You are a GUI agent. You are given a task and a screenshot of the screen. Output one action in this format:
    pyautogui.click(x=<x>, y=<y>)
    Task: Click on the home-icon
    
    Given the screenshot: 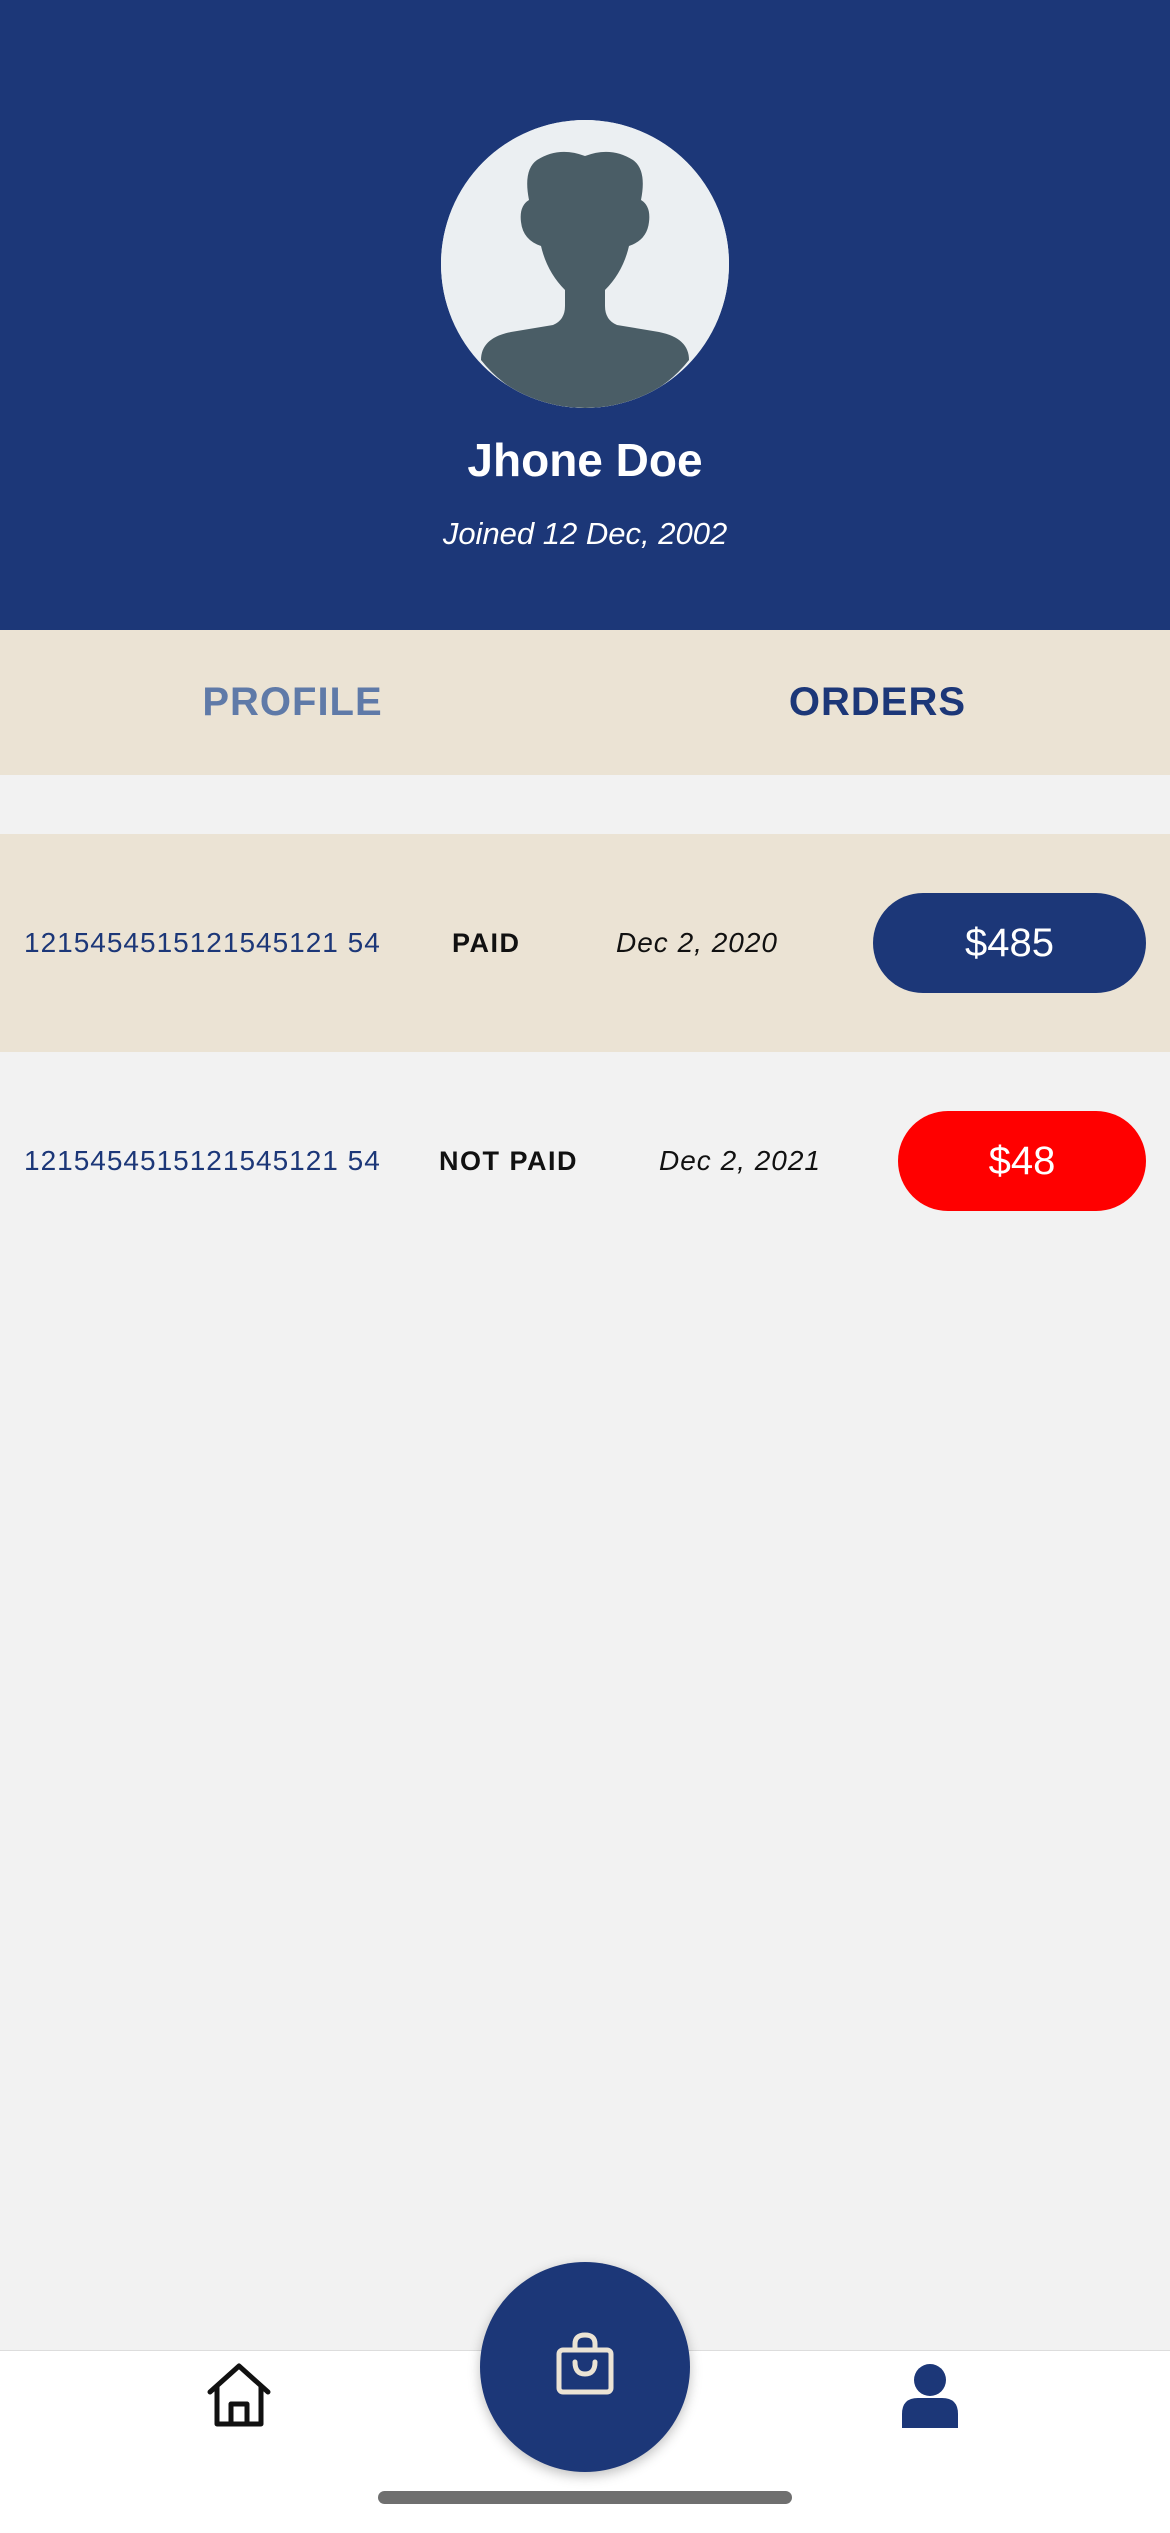 What is the action you would take?
    pyautogui.click(x=239, y=2395)
    